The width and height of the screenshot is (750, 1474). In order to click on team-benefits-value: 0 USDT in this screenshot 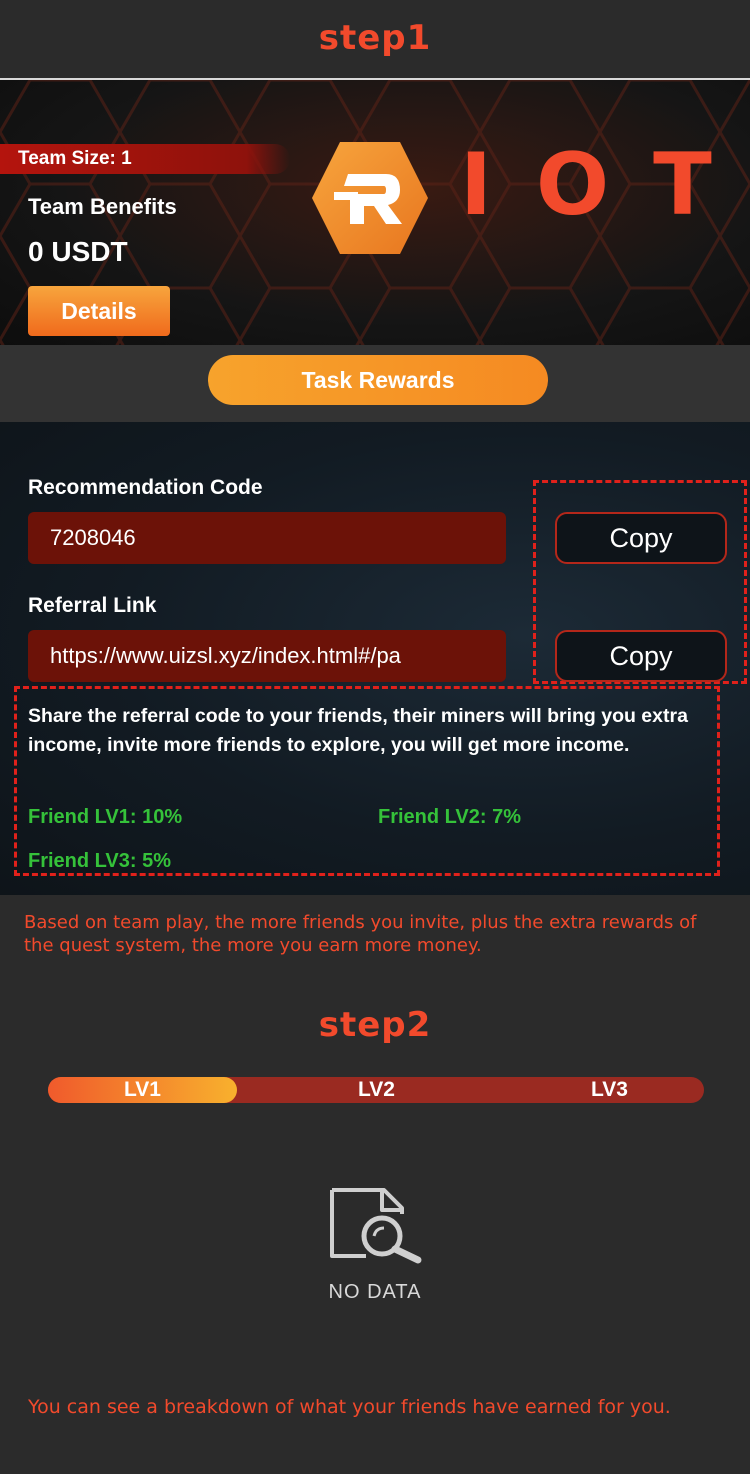, I will do `click(78, 251)`.